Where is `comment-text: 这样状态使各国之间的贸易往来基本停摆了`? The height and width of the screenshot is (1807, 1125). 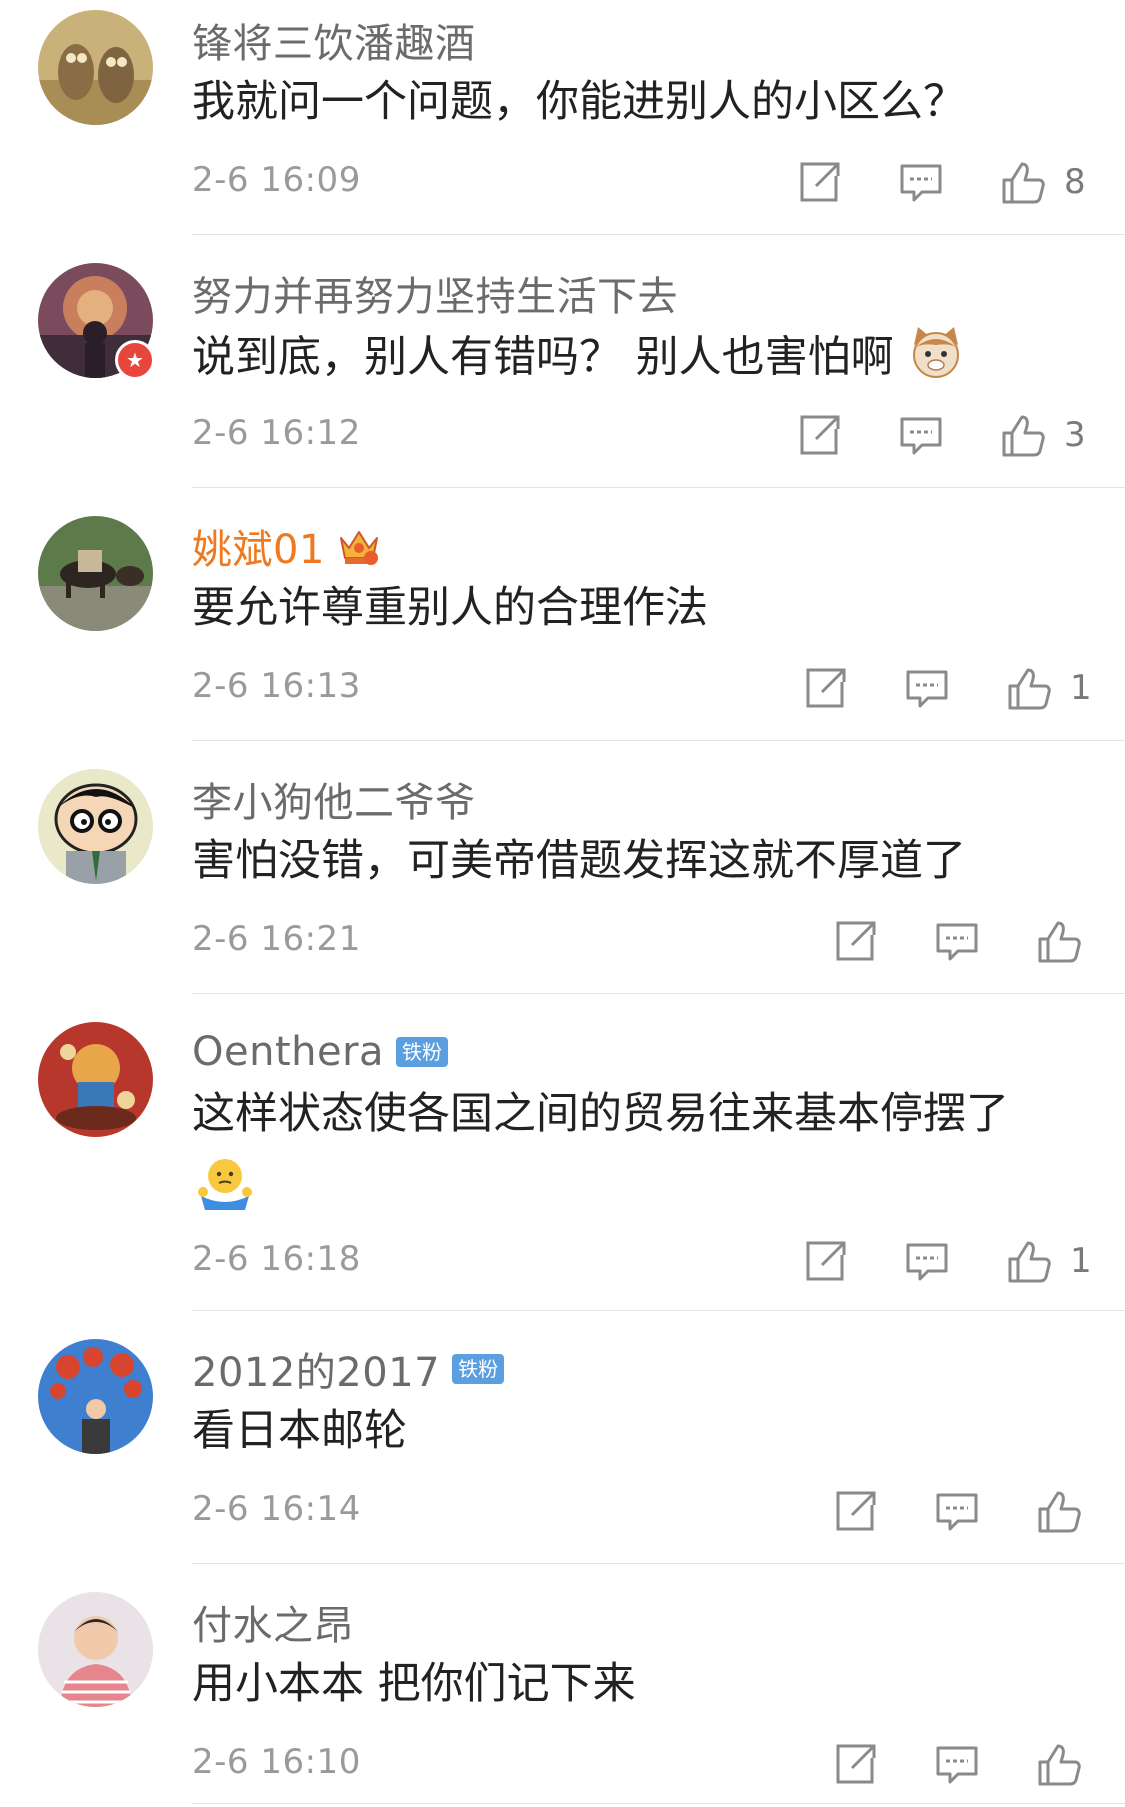 comment-text: 这样状态使各国之间的贸易往来基本停摆了 is located at coordinates (600, 1114).